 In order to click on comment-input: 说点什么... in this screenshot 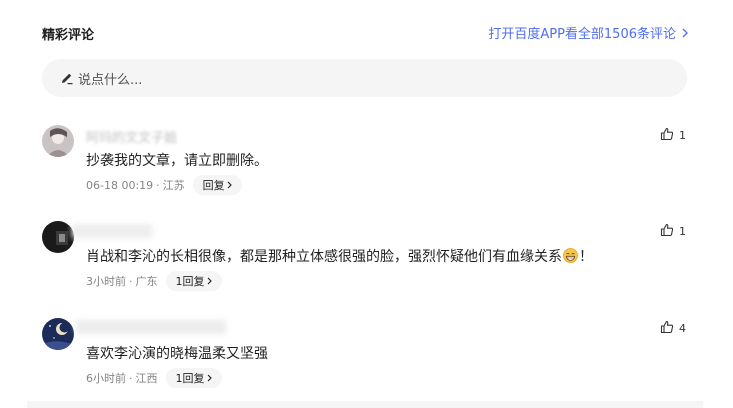, I will do `click(364, 78)`.